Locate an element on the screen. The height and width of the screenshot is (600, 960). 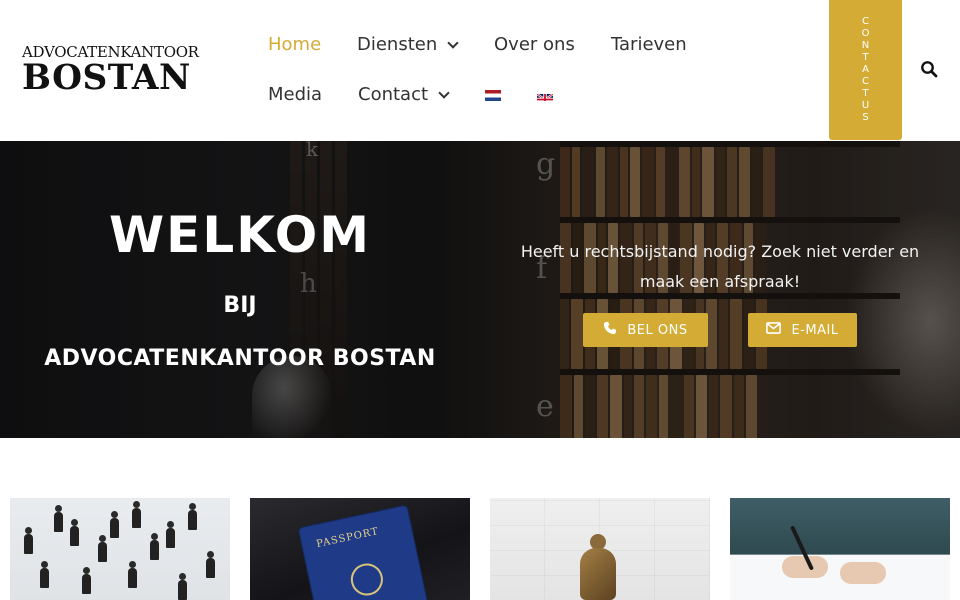
call-us-button: BEL ONS is located at coordinates (645, 330).